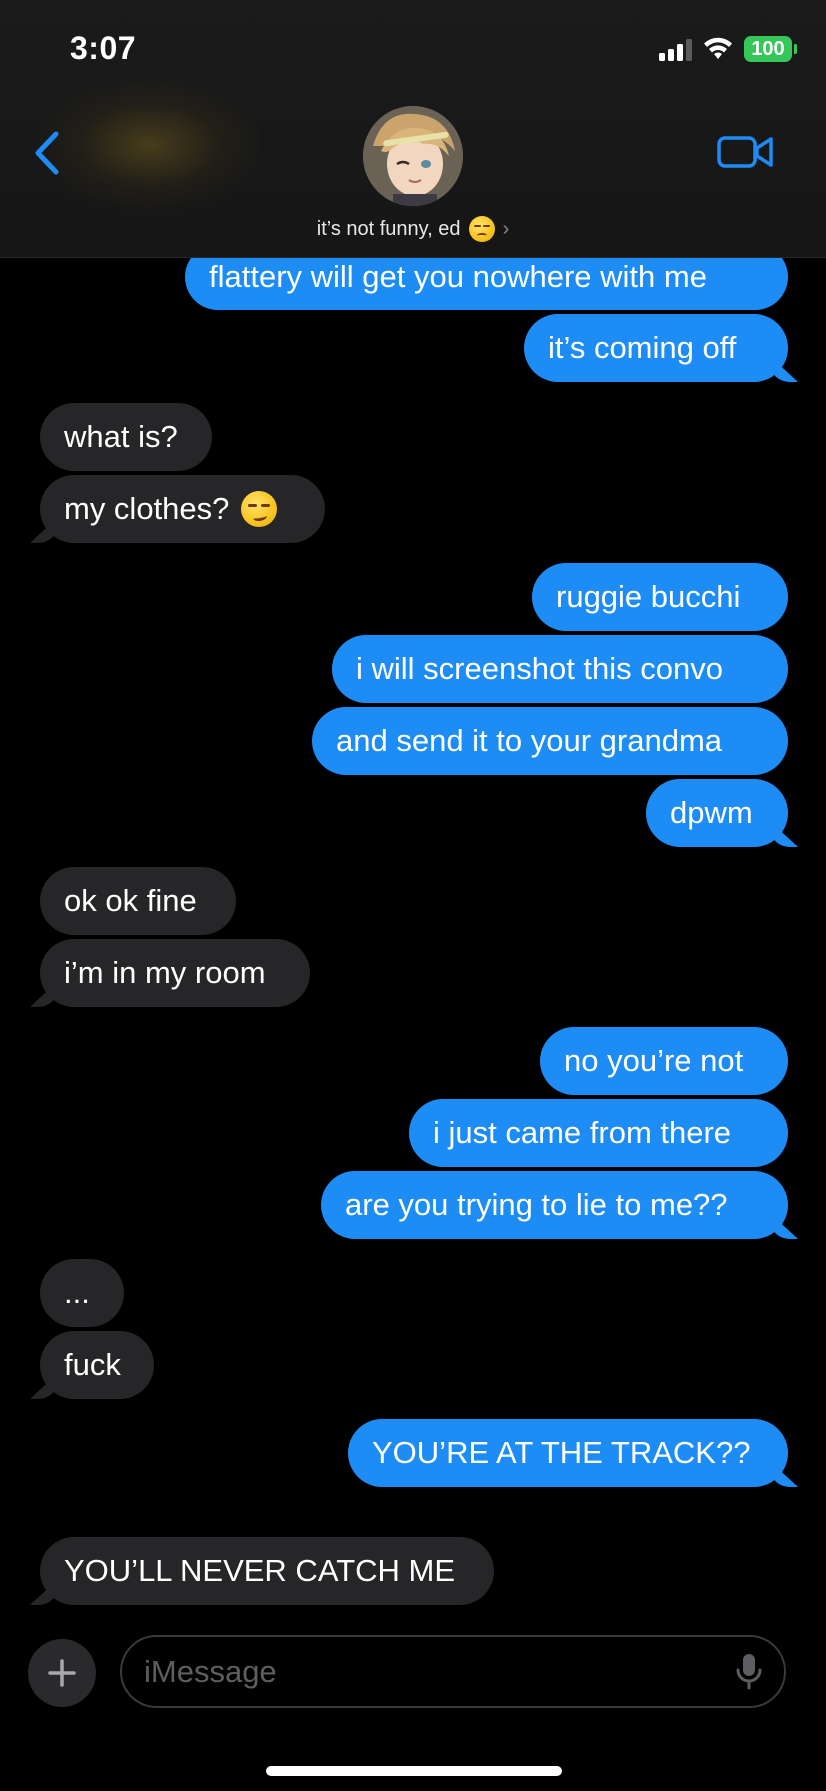 The width and height of the screenshot is (826, 1791). What do you see at coordinates (770, 49) in the screenshot?
I see `battery-indicator: 100` at bounding box center [770, 49].